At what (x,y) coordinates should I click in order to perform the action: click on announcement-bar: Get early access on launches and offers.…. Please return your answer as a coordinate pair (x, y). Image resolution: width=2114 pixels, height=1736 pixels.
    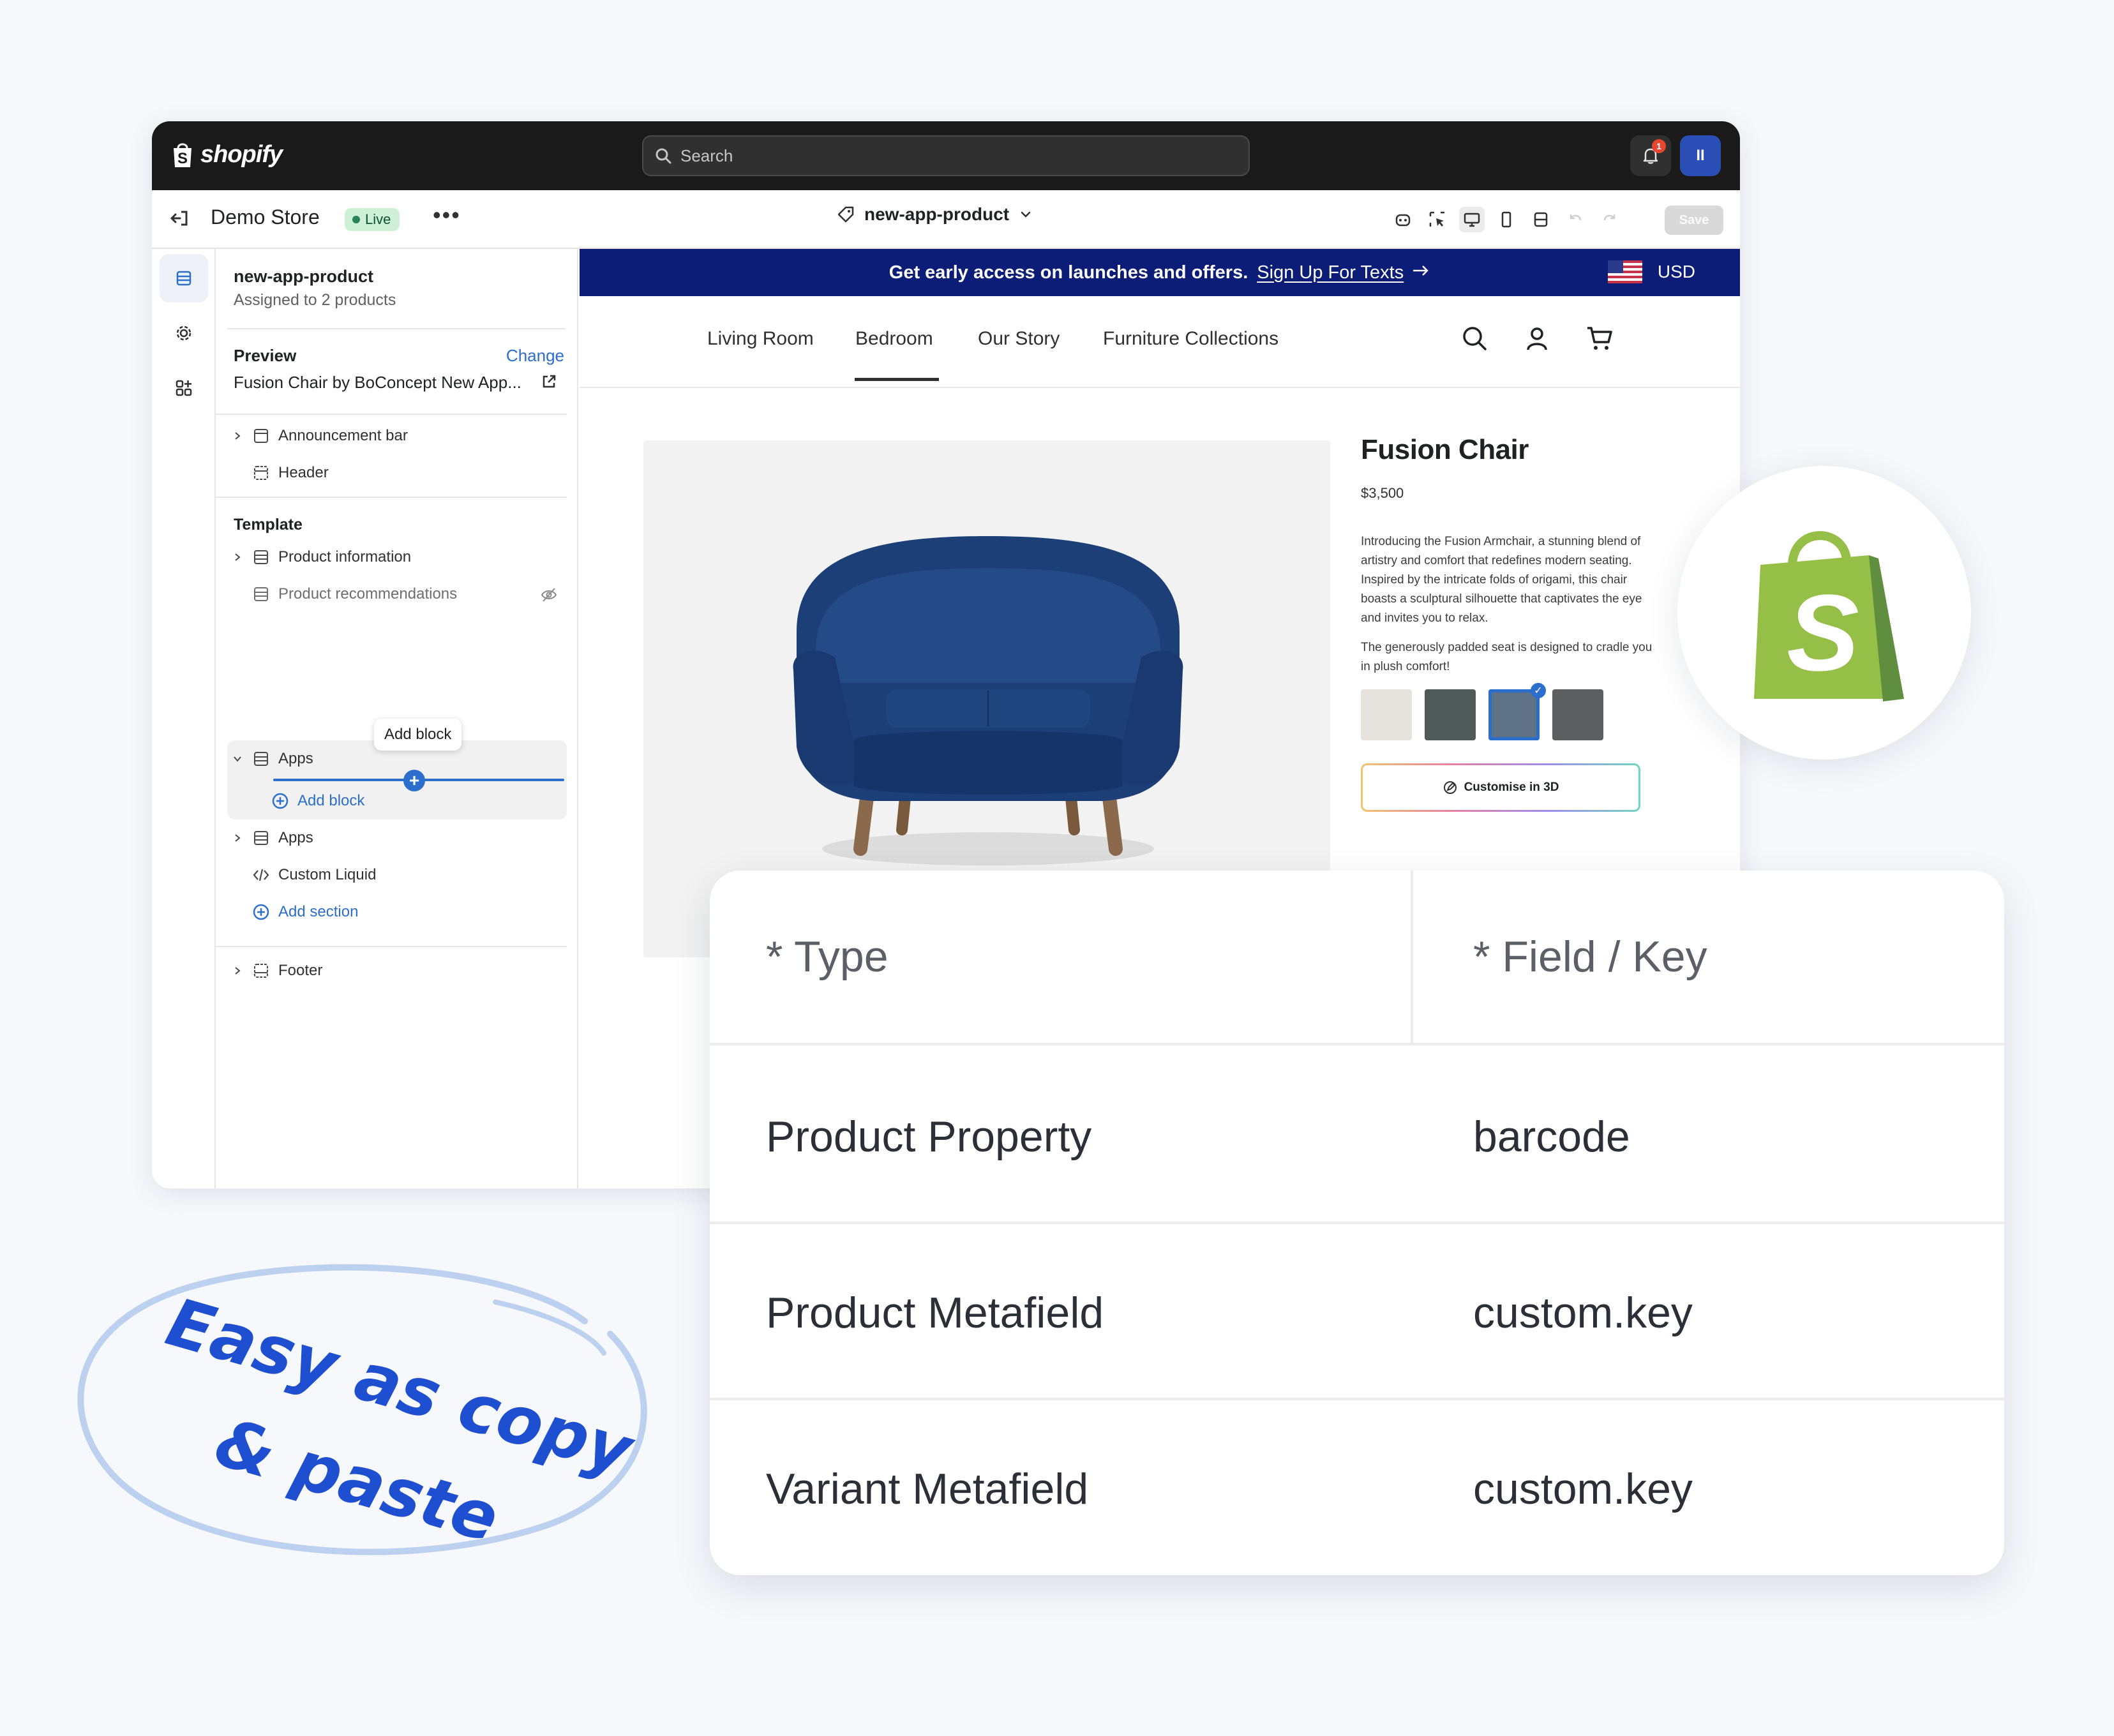
    Looking at the image, I should click on (1160, 272).